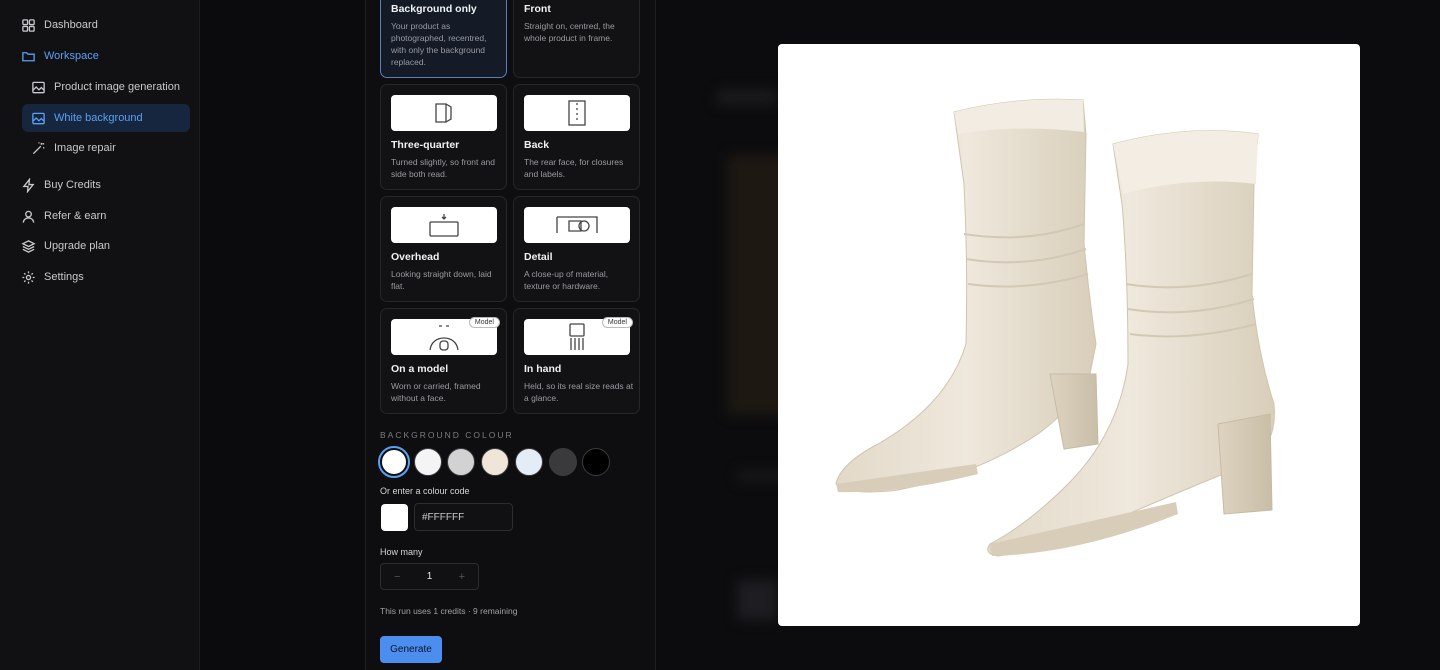  I want to click on three-quarter-thumbnail, so click(444, 113).